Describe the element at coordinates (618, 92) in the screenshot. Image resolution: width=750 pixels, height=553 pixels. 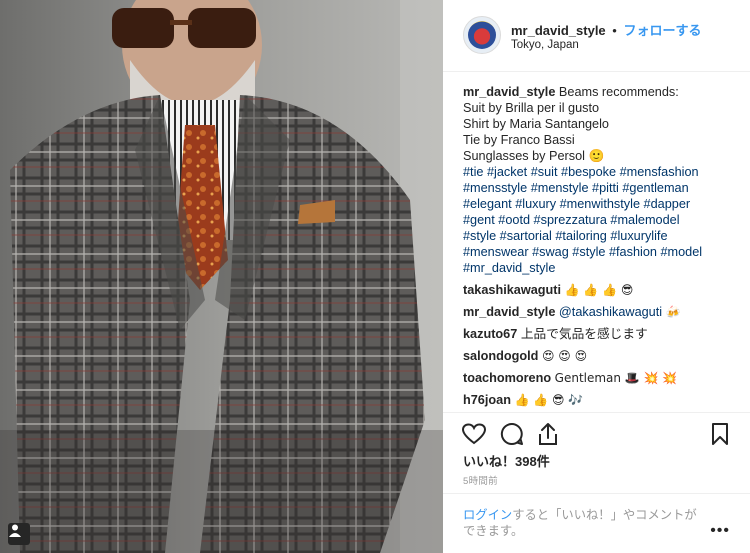
I see `caption-text: Beams recommends:` at that location.